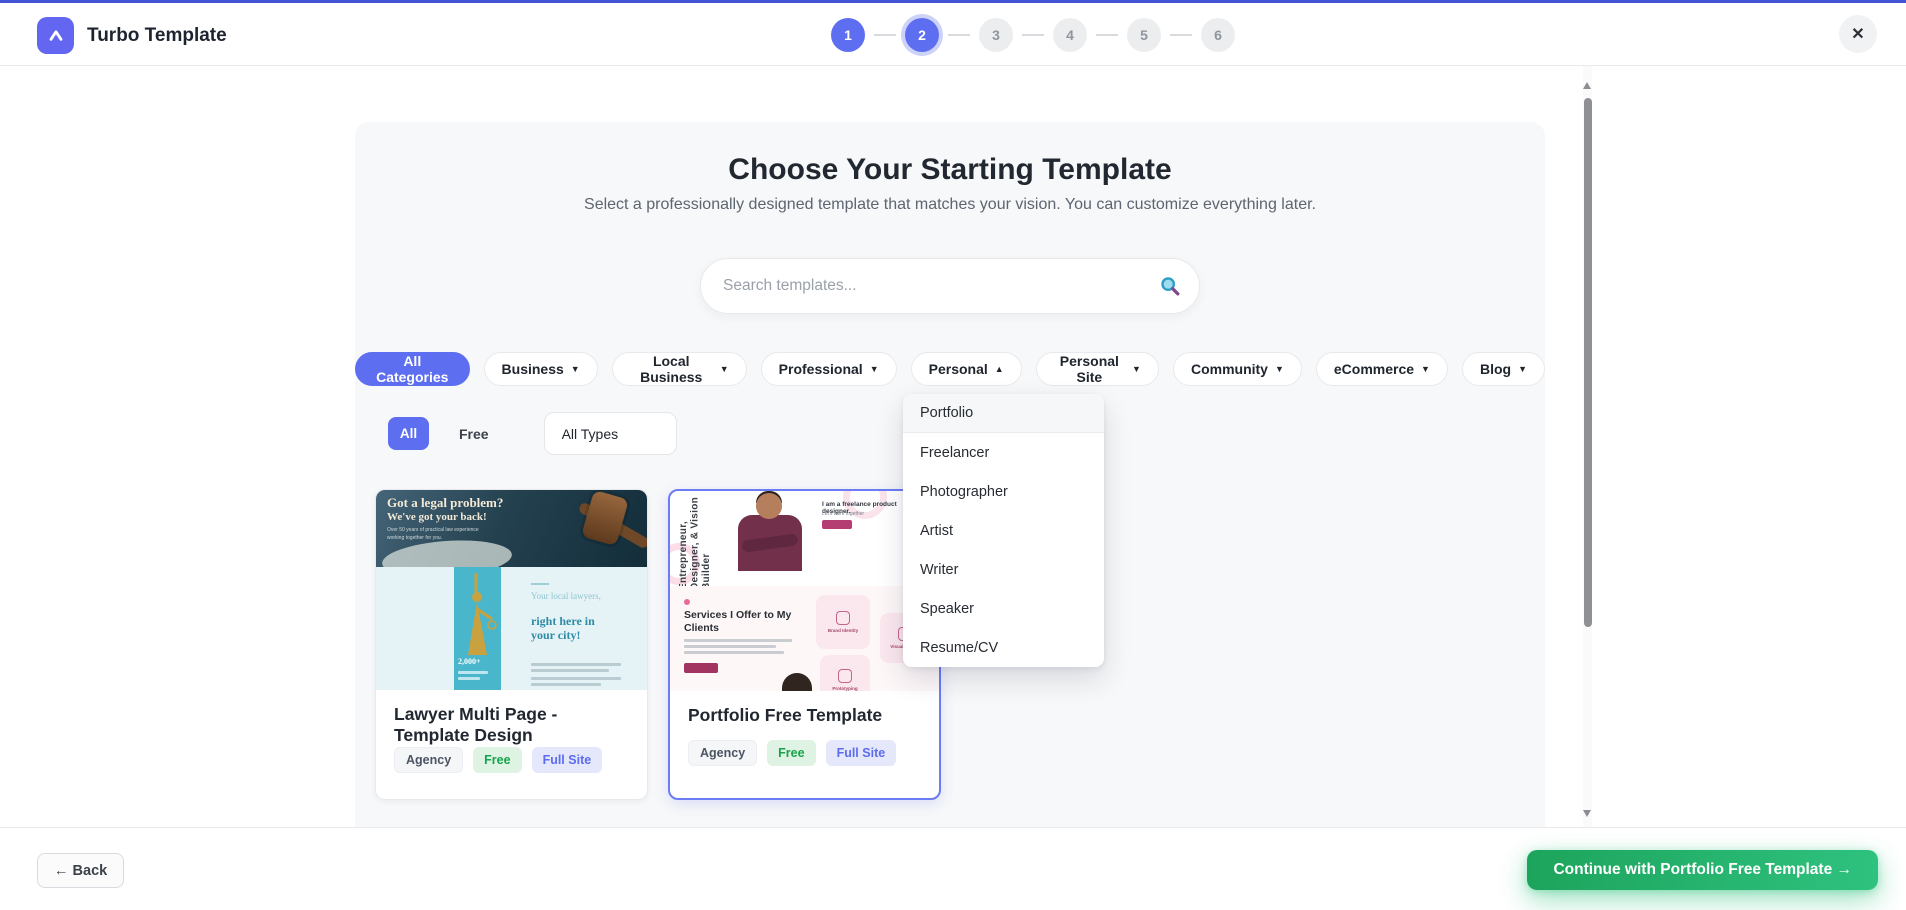  Describe the element at coordinates (695, 543) in the screenshot. I see `thumb-vertical-text: Entrepreneur, Designer, & Vision Builder` at that location.